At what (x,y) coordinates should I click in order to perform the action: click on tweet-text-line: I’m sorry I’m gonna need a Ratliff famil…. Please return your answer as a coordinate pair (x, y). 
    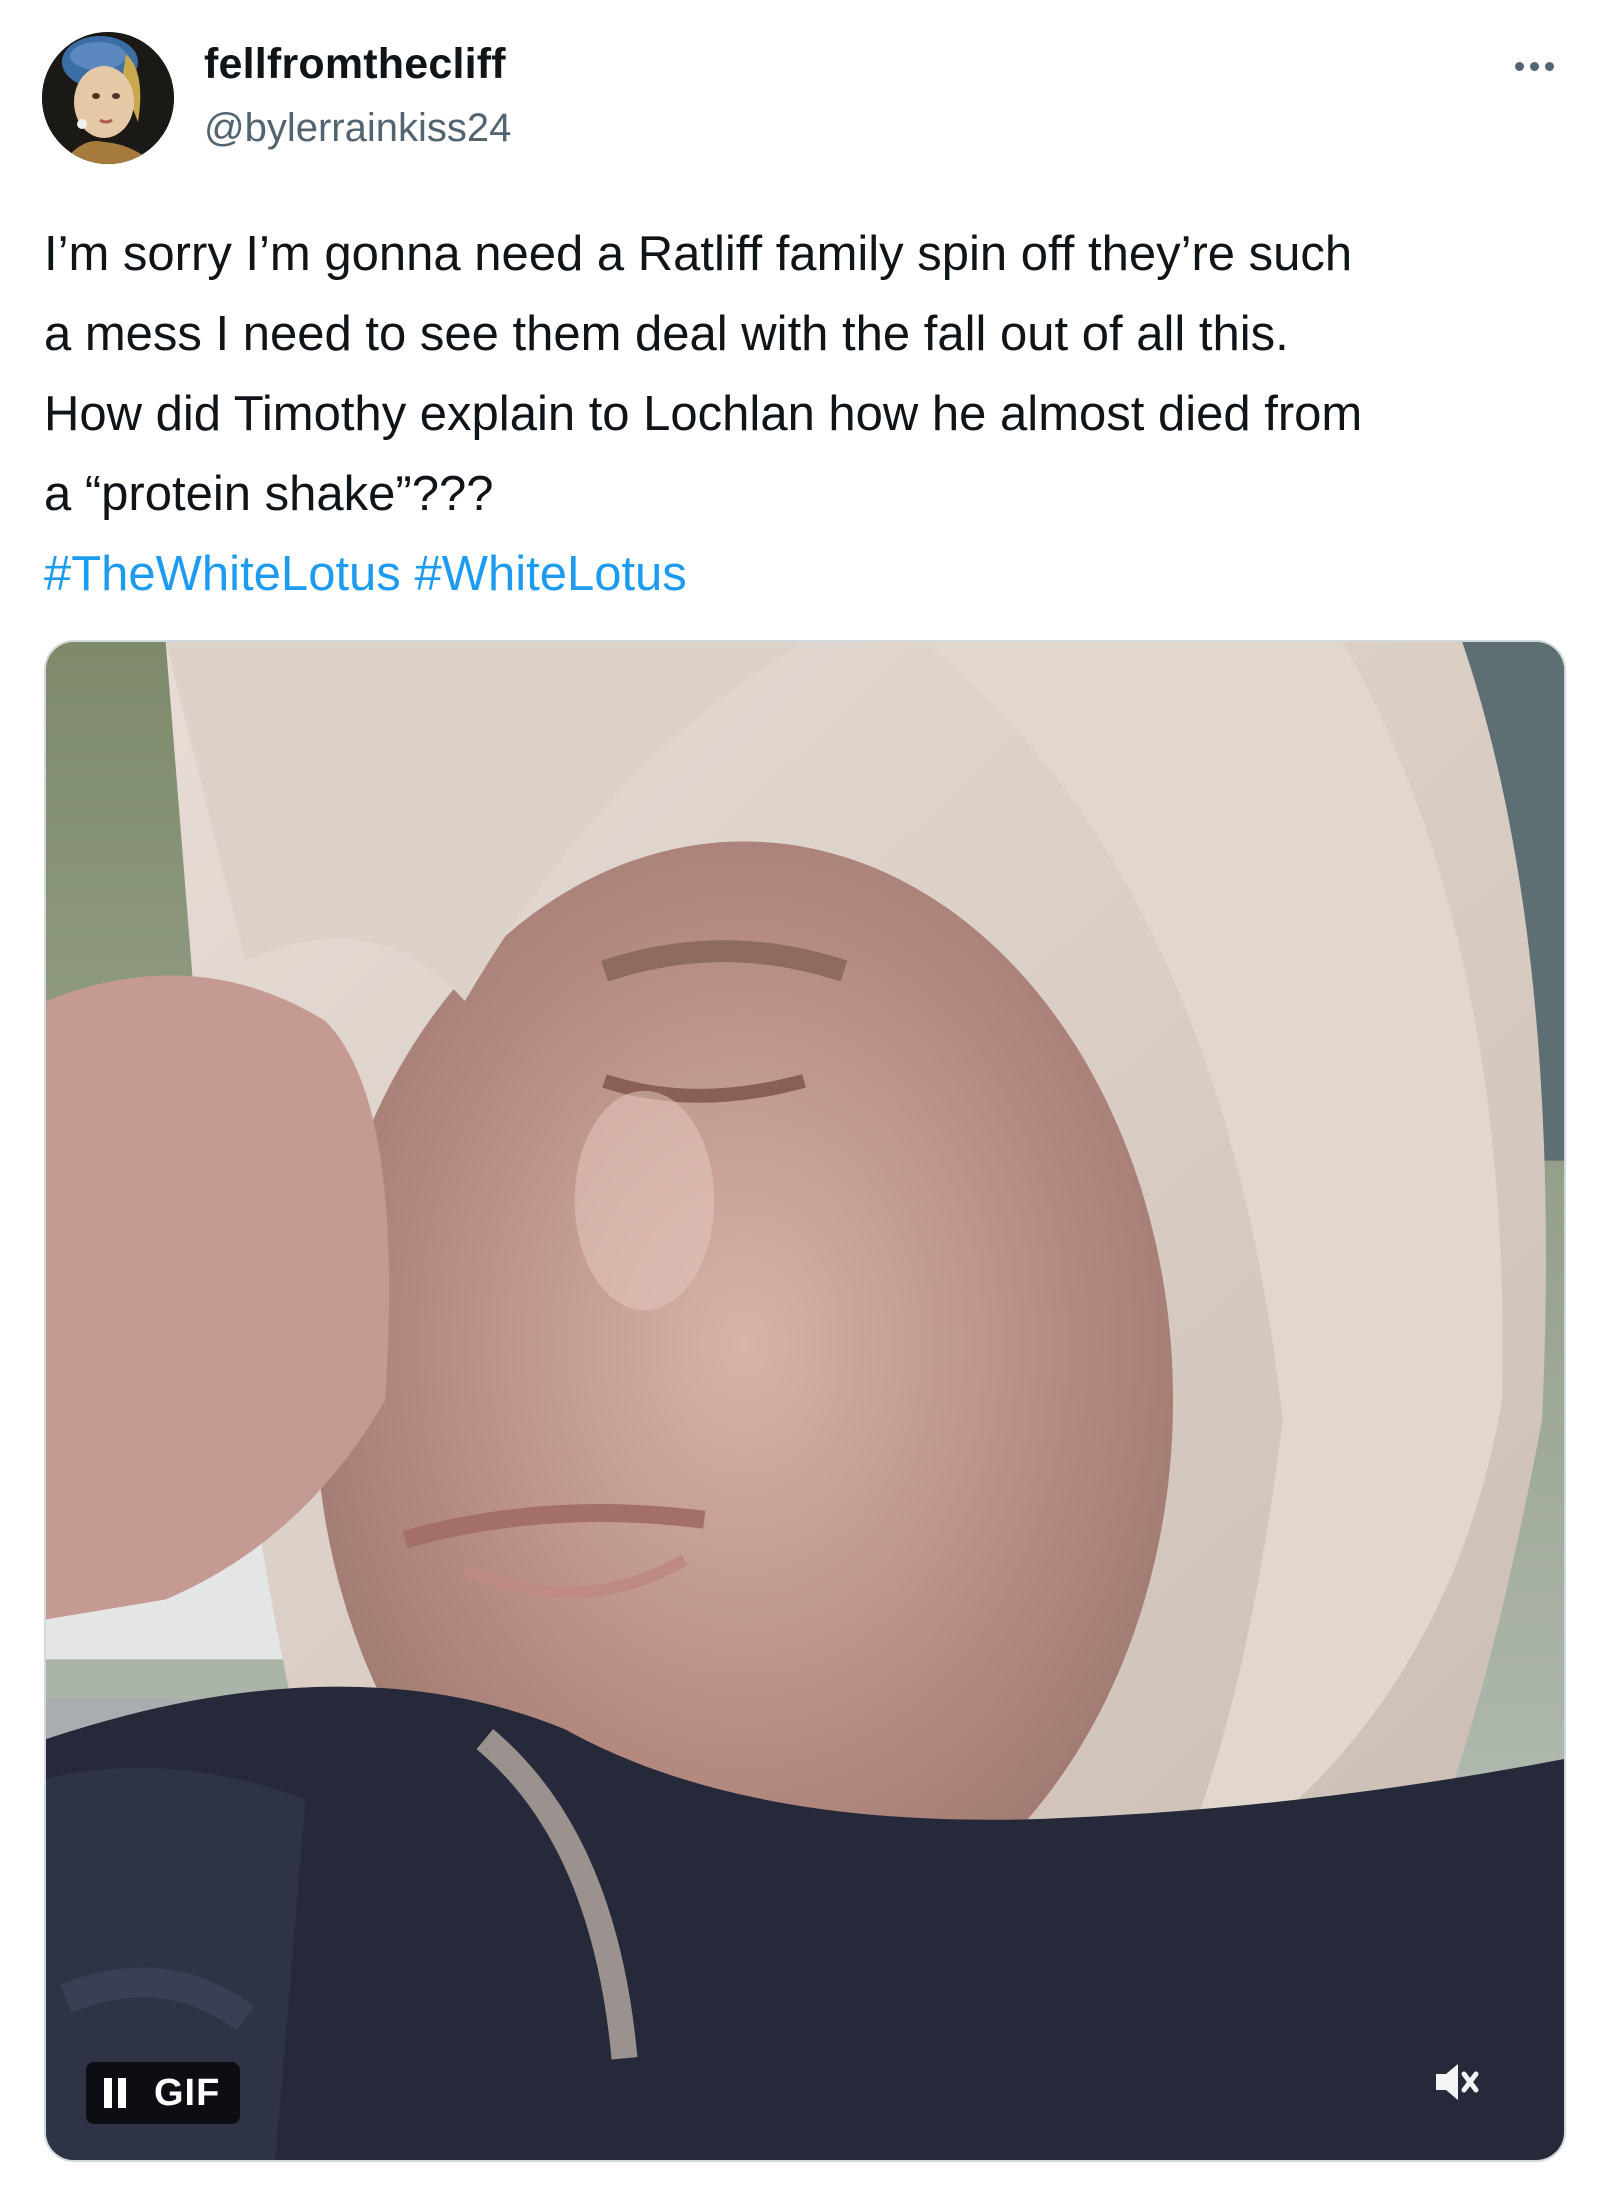
    Looking at the image, I should click on (698, 254).